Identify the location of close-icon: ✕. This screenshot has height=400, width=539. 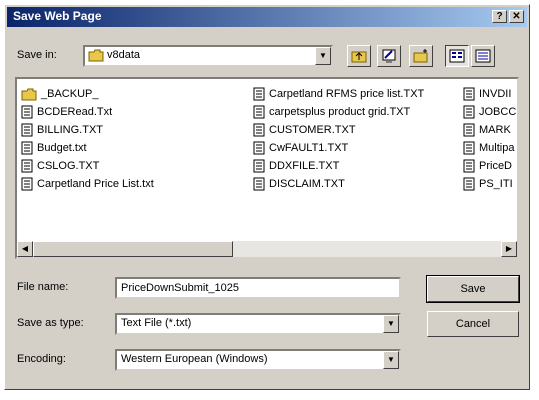
(516, 16).